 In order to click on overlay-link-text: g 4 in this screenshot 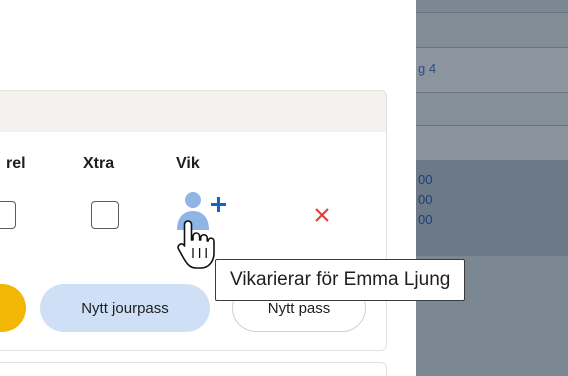, I will do `click(427, 68)`.